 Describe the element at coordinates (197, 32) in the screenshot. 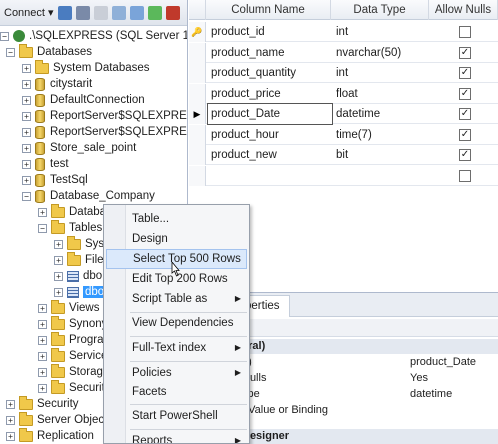

I see `primary-key-icon: 🔑` at that location.